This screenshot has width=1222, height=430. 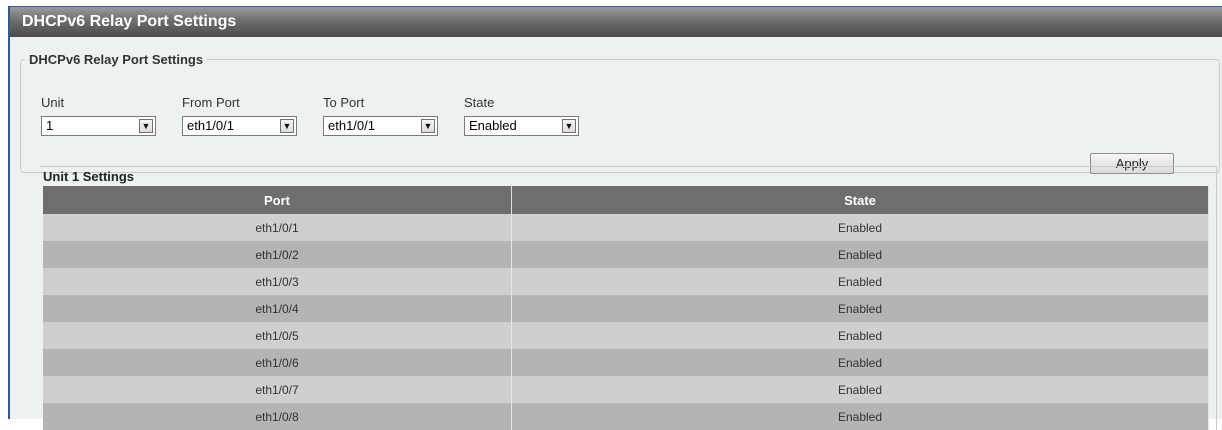 What do you see at coordinates (277, 308) in the screenshot?
I see `port-cell: eth1/0/4` at bounding box center [277, 308].